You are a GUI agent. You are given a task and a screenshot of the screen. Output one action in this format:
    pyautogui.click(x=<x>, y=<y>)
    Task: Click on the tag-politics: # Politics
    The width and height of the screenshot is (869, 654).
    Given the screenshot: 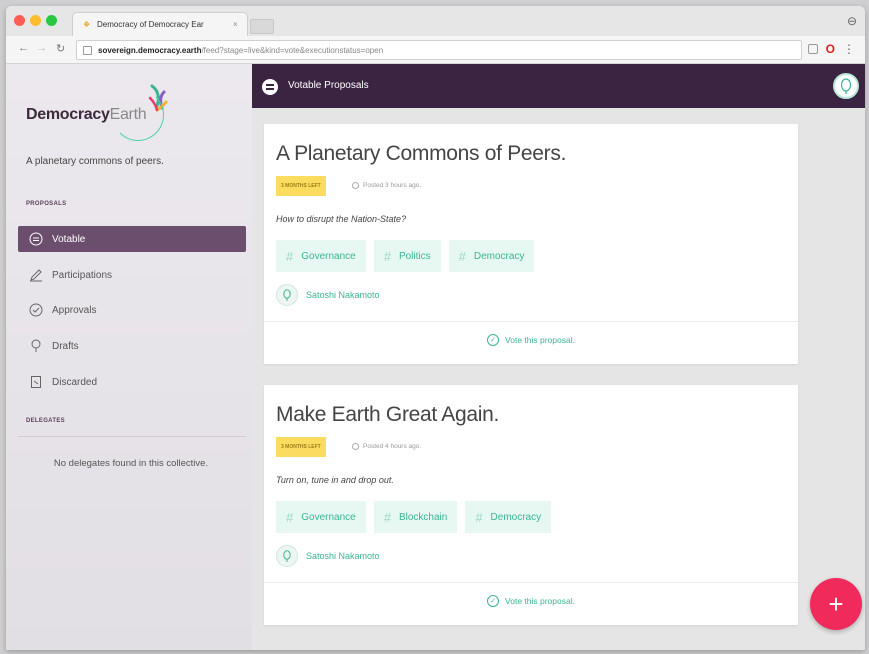 What is the action you would take?
    pyautogui.click(x=407, y=256)
    